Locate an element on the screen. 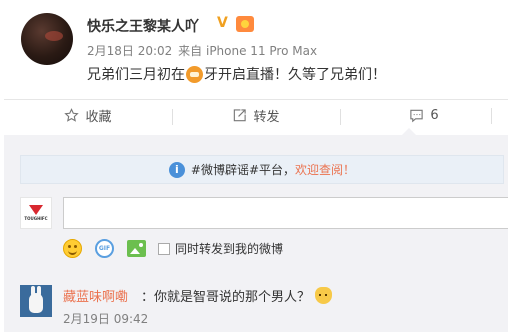 This screenshot has width=508, height=332. post-text-part1: 兄弟们三月初在 is located at coordinates (136, 75).